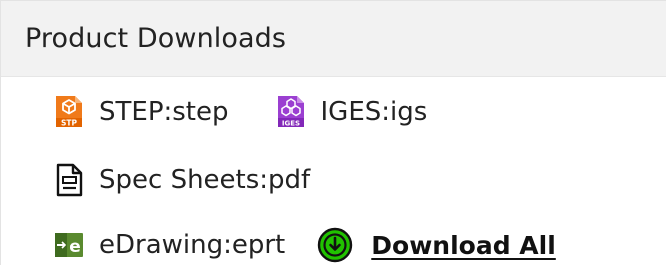  I want to click on panel-title: Product Downloads, so click(156, 38).